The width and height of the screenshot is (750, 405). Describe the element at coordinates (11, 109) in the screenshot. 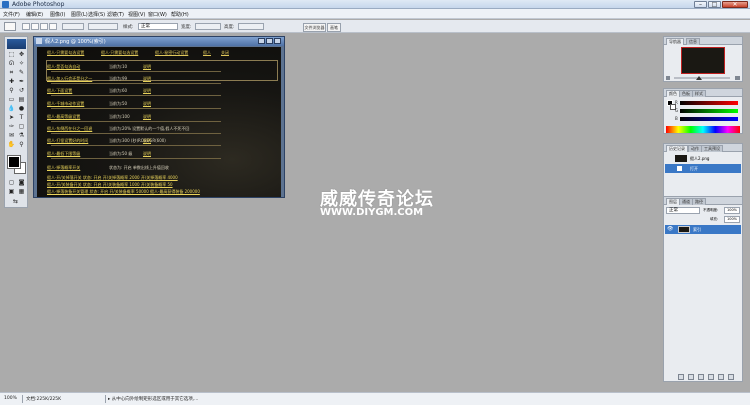

I see `blur-tool-icon: 💧` at that location.